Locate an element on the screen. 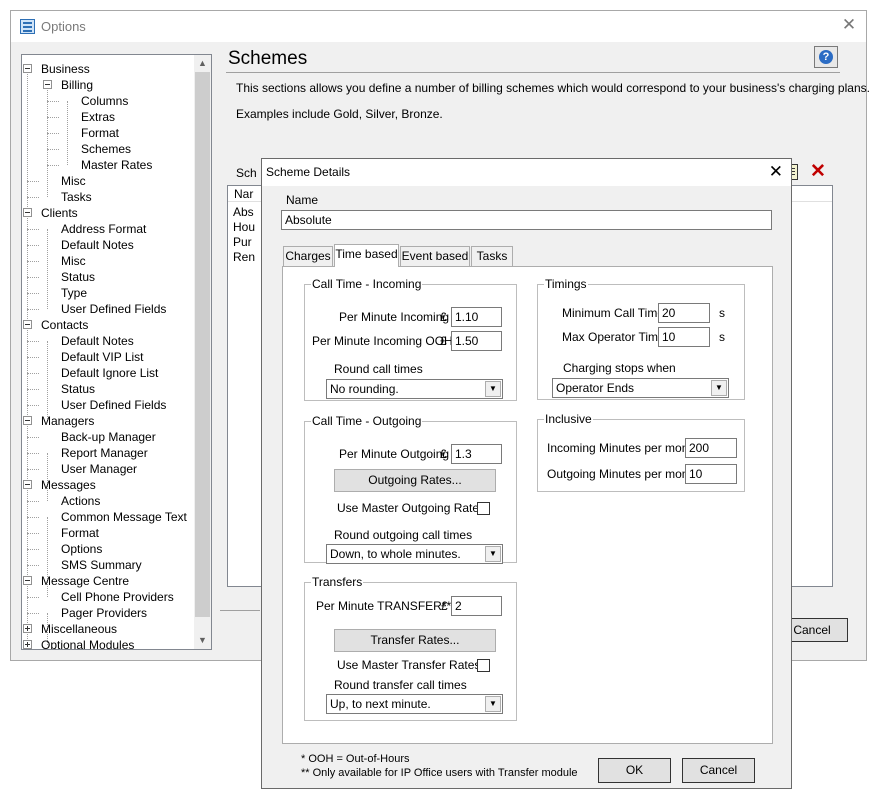  tree-item: Master Rates is located at coordinates (116, 165).